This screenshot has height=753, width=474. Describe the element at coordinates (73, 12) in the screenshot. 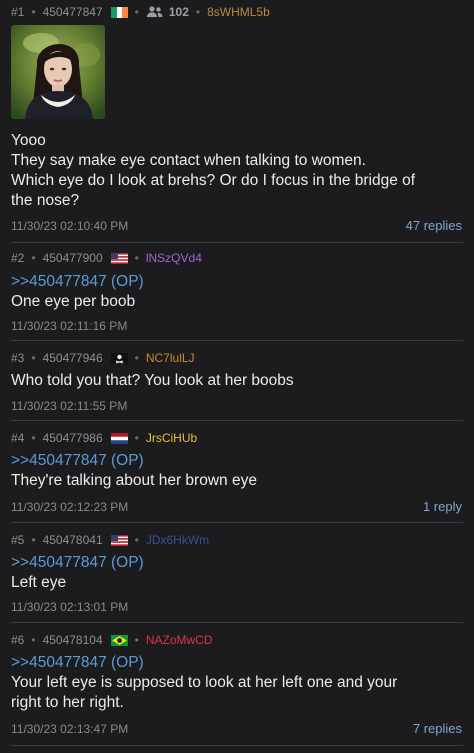

I see `post-id: 450477847` at that location.